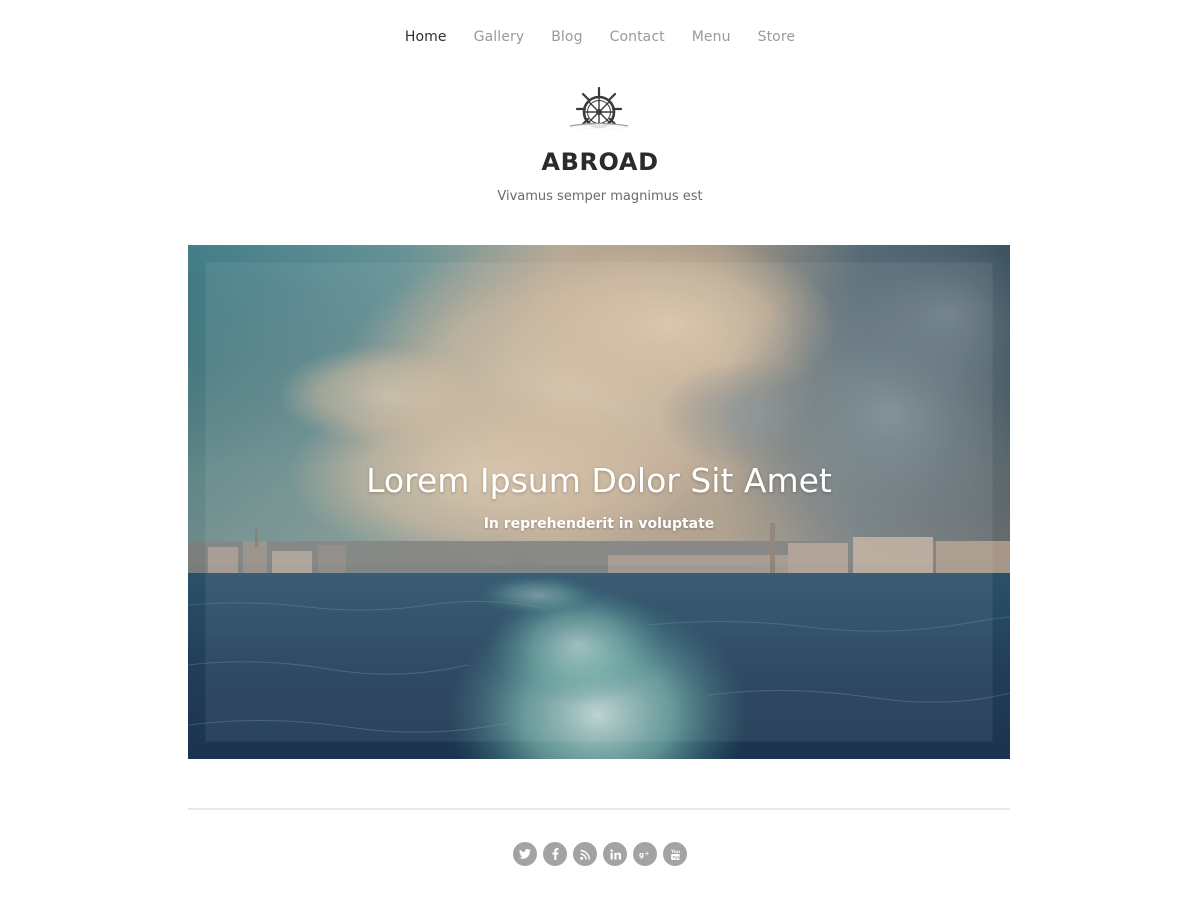 Image resolution: width=1200 pixels, height=900 pixels. Describe the element at coordinates (777, 37) in the screenshot. I see `nav-item-store: Store` at that location.